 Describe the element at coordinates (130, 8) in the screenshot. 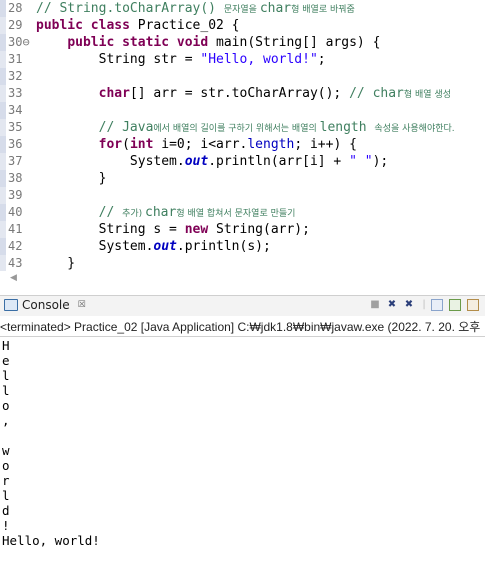

I see `code-token: // String.toCharArray()` at that location.